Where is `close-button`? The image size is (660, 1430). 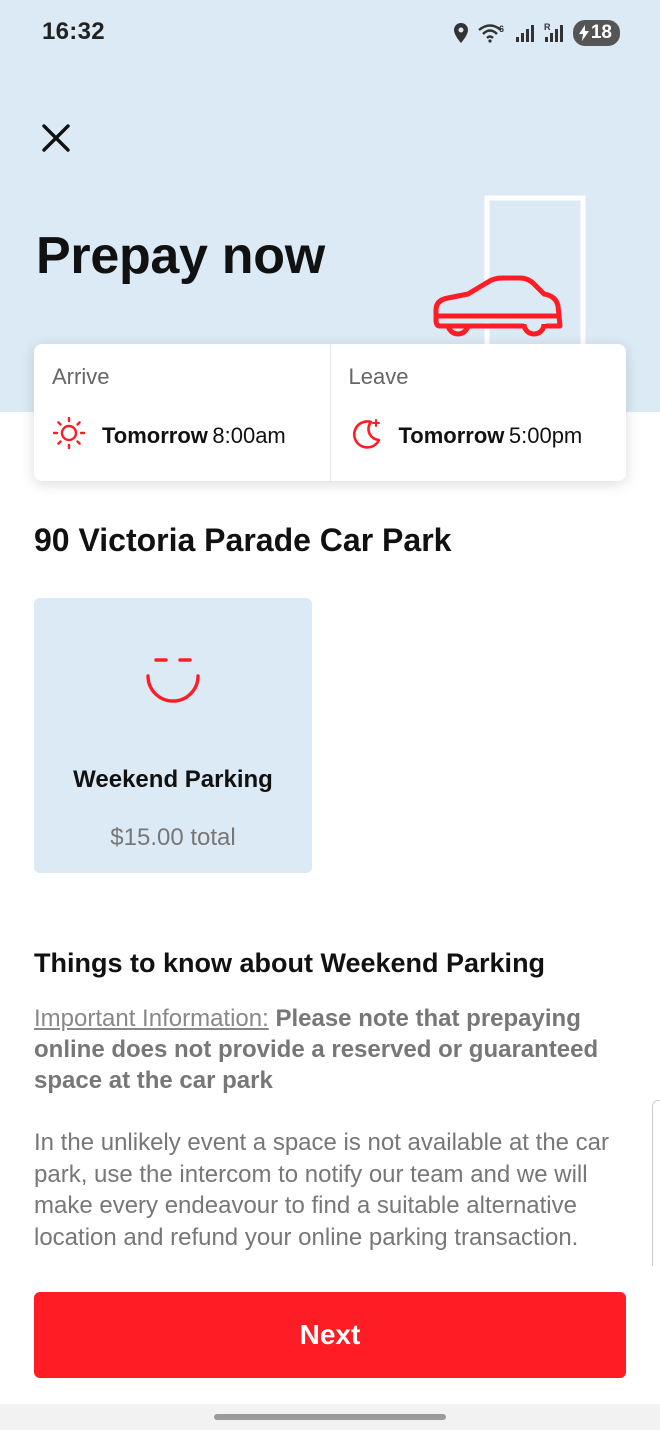 close-button is located at coordinates (56, 140).